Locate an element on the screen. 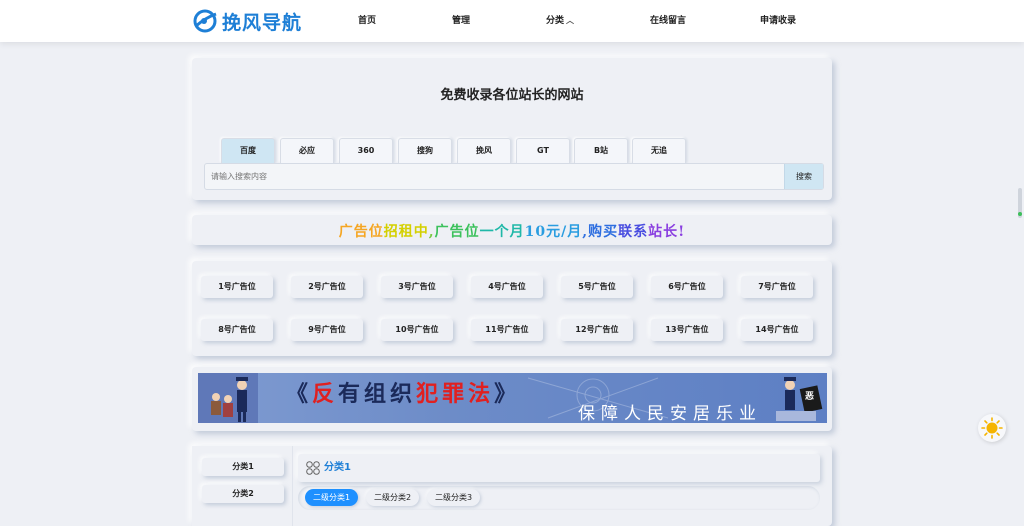 The height and width of the screenshot is (526, 1024). site-logo: 挽风导航 is located at coordinates (247, 21).